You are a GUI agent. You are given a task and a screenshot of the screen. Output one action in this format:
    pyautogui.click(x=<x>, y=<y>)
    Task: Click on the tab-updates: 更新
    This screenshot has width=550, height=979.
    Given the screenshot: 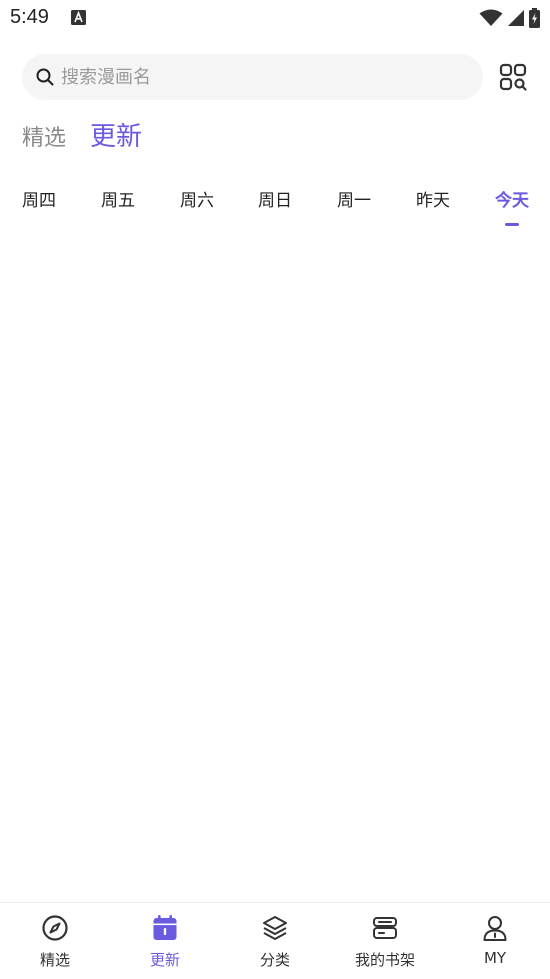 What is the action you would take?
    pyautogui.click(x=116, y=134)
    